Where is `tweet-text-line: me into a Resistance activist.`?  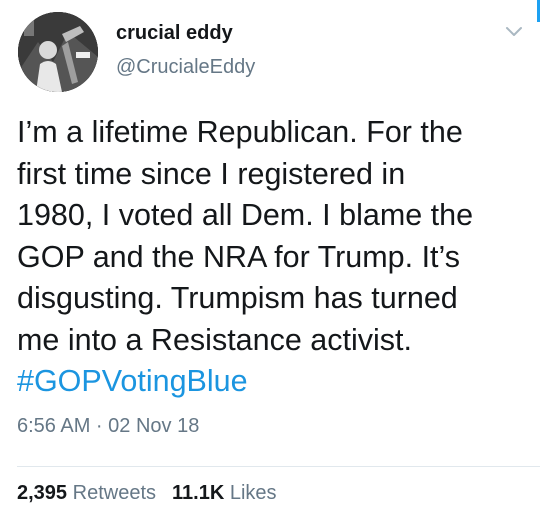
tweet-text-line: me into a Resistance activist. is located at coordinates (214, 339).